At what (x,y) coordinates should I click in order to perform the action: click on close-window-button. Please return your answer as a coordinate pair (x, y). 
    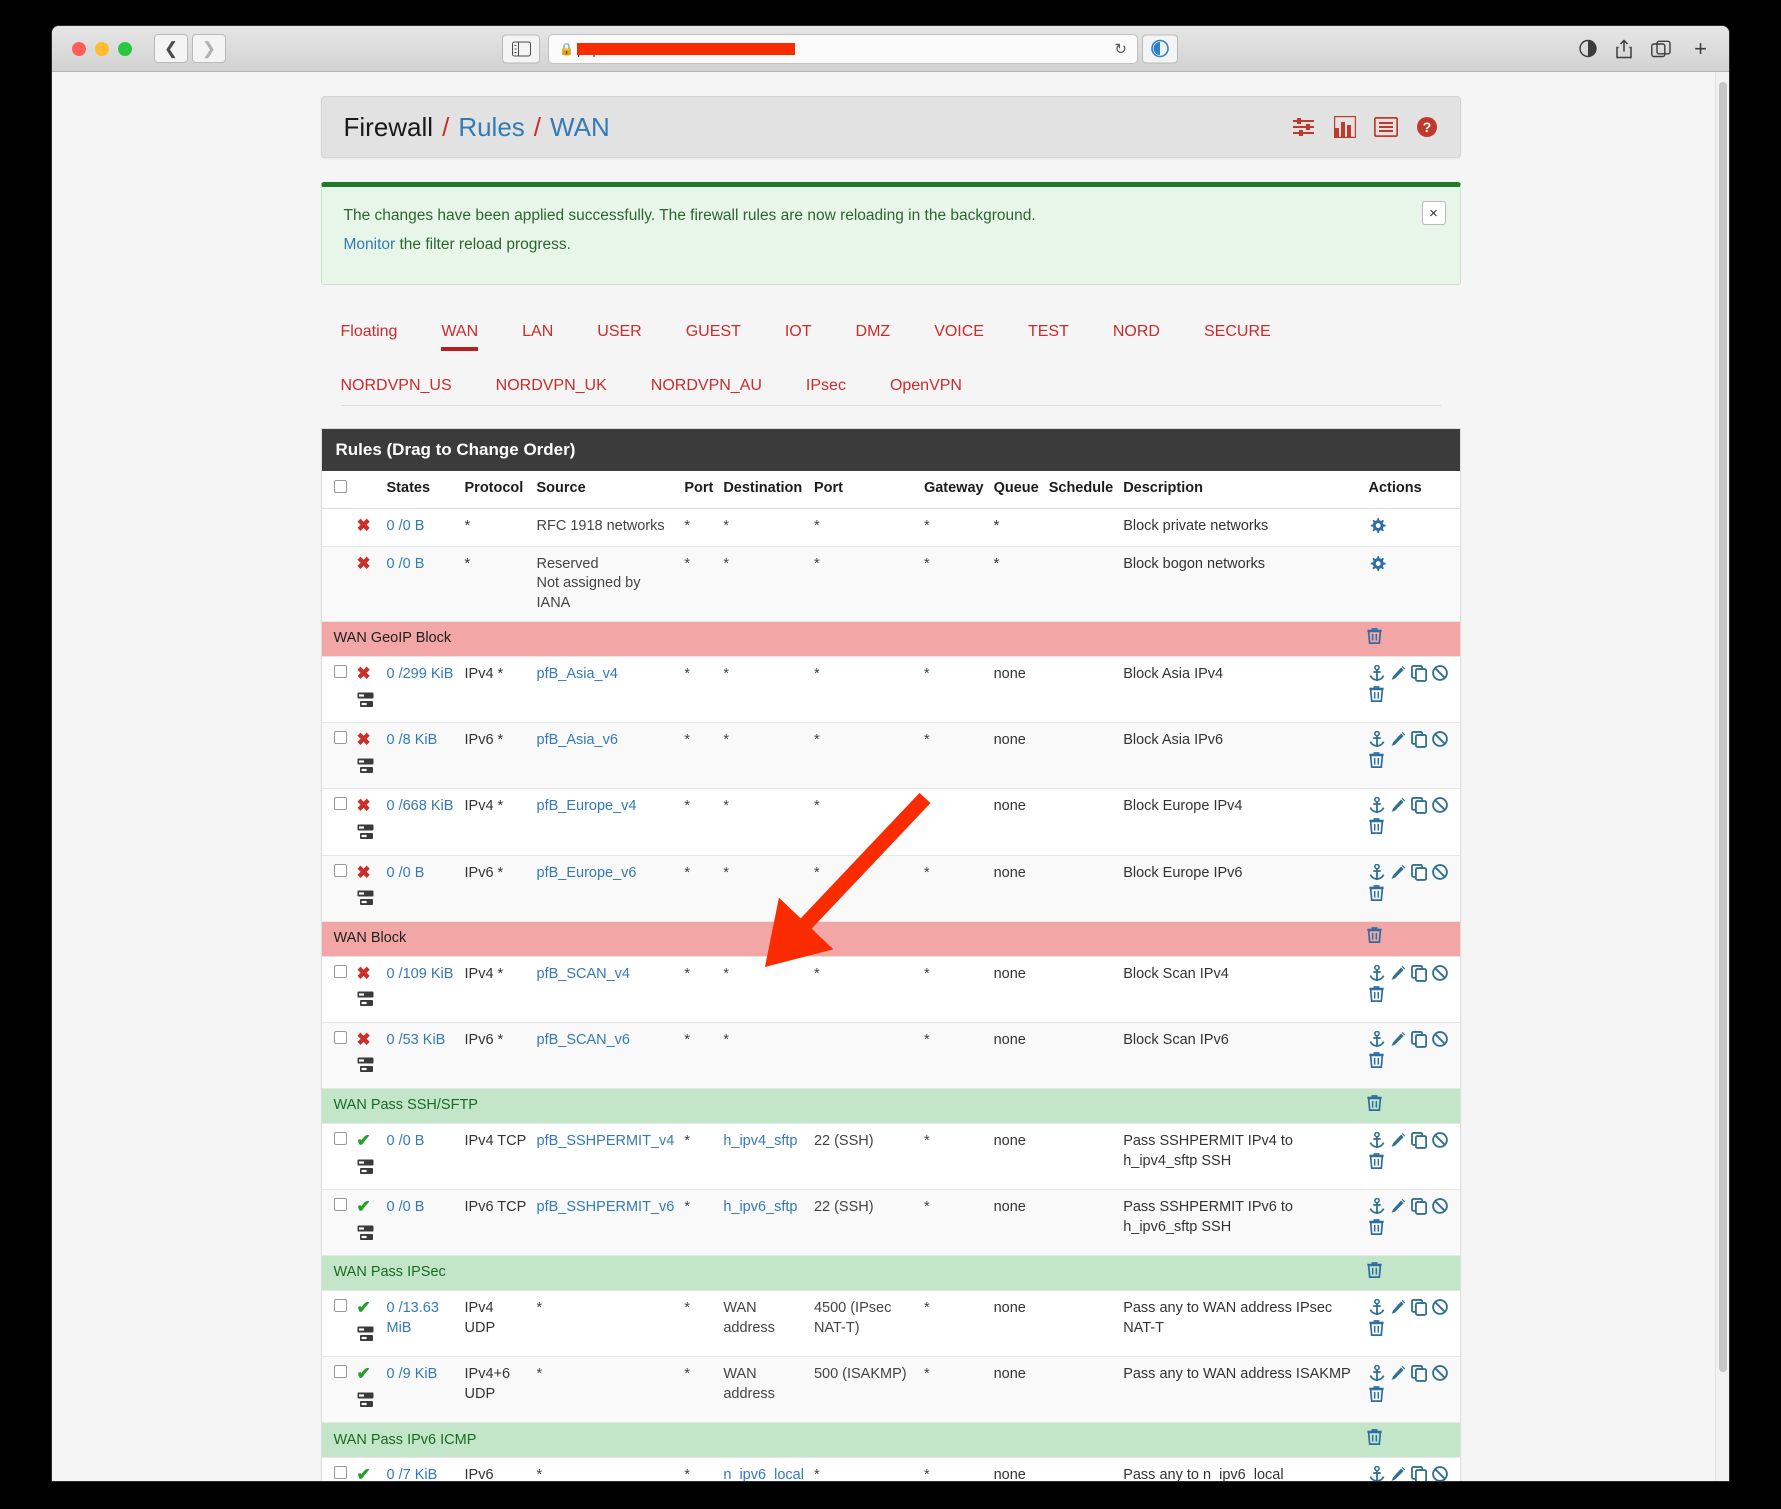
    Looking at the image, I should click on (79, 48).